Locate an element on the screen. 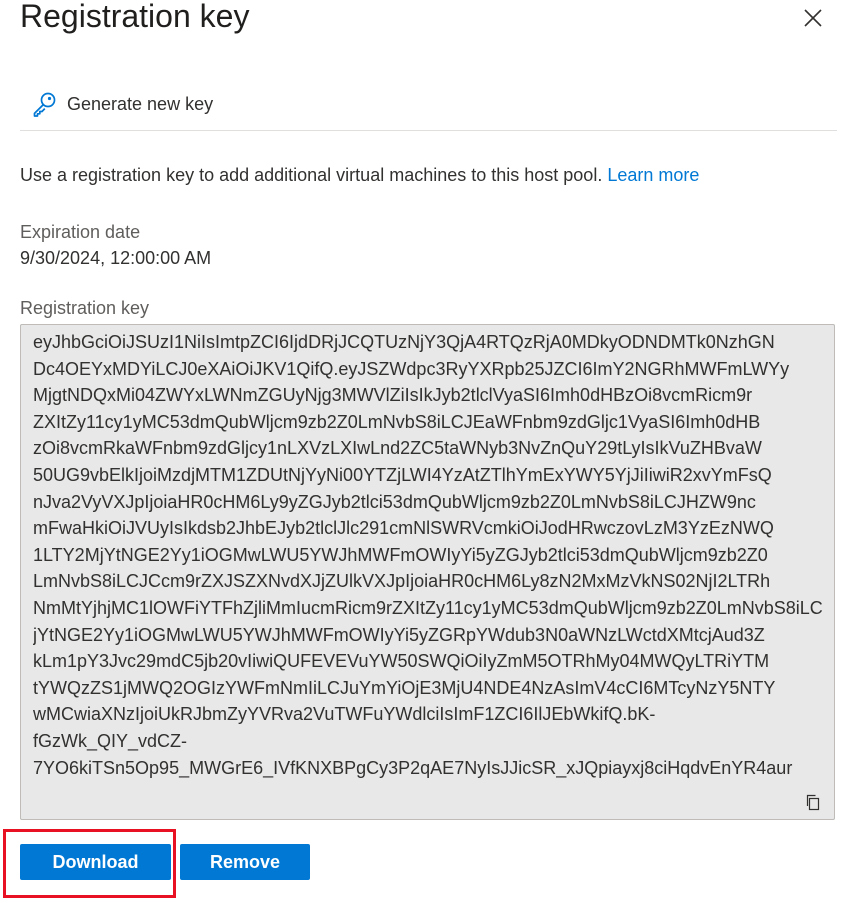  remove-button: Remove is located at coordinates (245, 862).